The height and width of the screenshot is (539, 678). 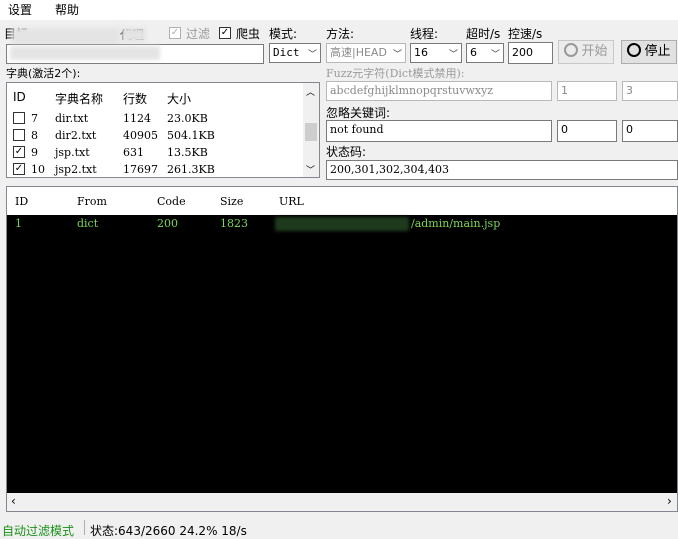 I want to click on ignore-v2-input: 0, so click(x=650, y=131).